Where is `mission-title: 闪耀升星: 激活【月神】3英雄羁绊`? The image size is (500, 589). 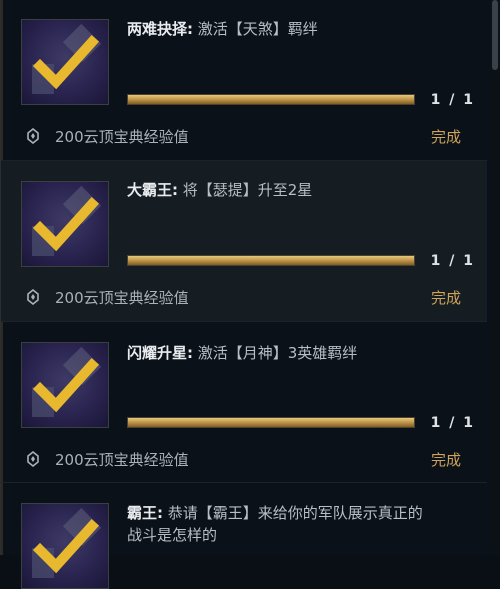 mission-title: 闪耀升星: 激活【月神】3英雄羁绊 is located at coordinates (297, 353).